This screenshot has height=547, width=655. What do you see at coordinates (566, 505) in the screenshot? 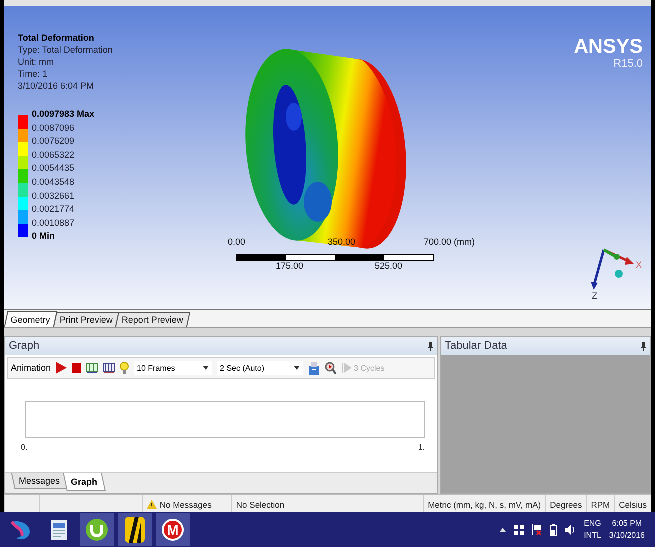
I see `status-text: Degrees` at bounding box center [566, 505].